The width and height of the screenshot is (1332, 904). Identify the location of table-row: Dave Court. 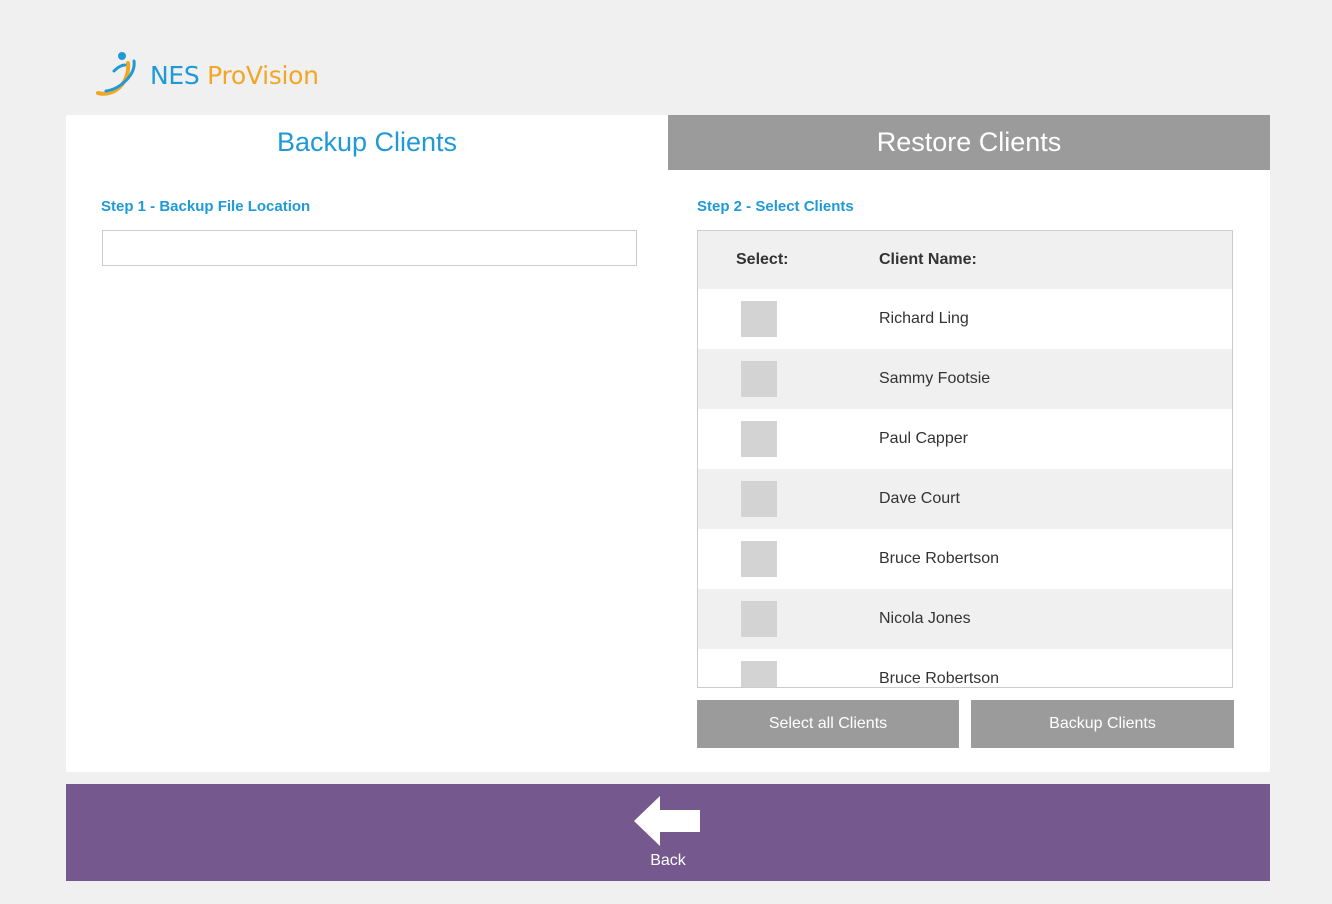
(965, 499).